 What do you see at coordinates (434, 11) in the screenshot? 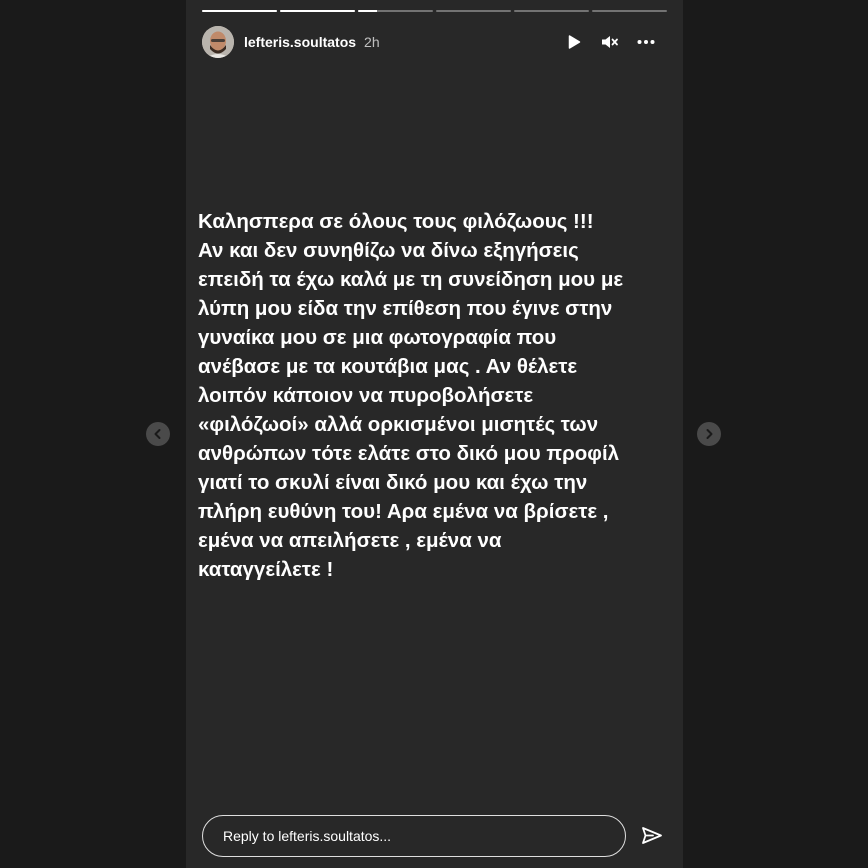
I see `story-progress-bar` at bounding box center [434, 11].